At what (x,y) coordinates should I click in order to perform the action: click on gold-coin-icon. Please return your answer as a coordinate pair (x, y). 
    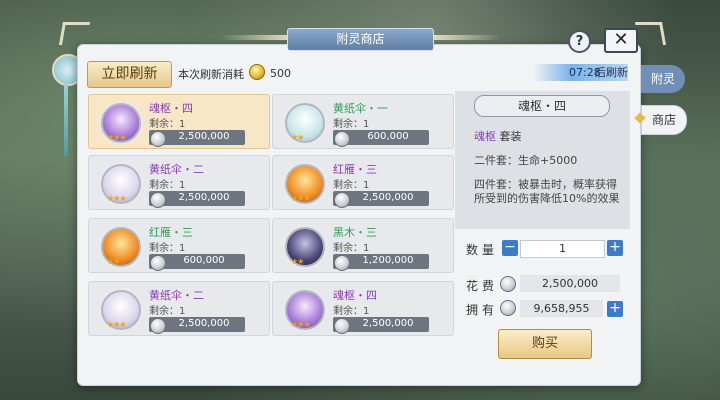
    Looking at the image, I should click on (257, 72).